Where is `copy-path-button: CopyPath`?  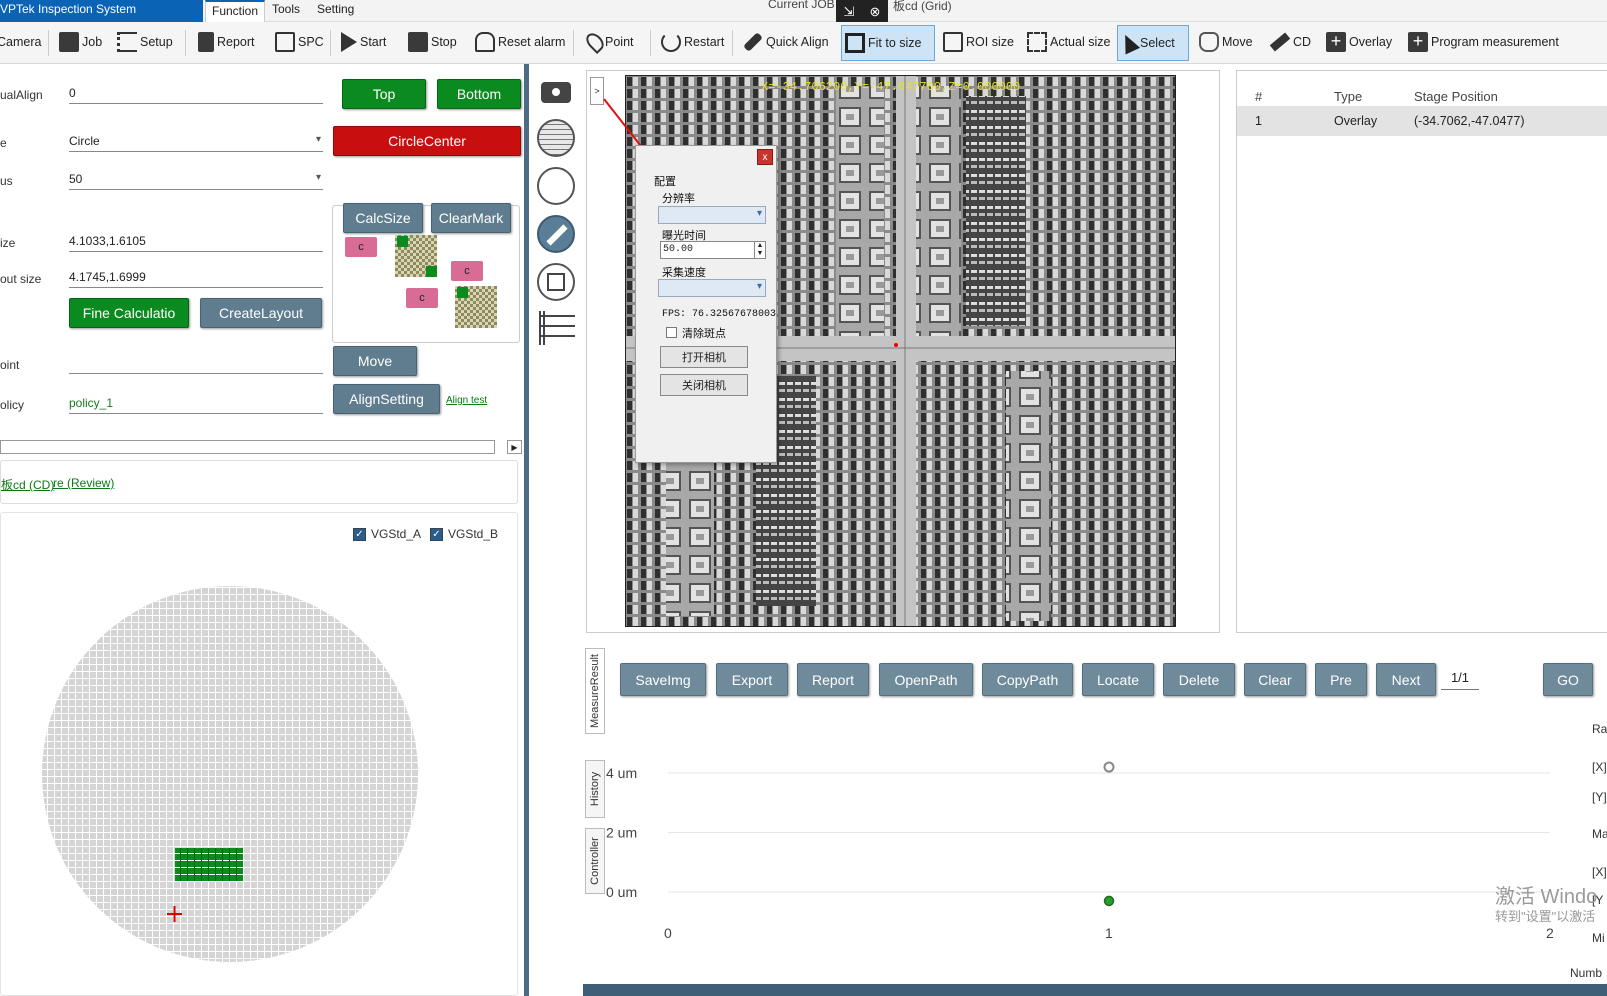
copy-path-button: CopyPath is located at coordinates (1027, 679).